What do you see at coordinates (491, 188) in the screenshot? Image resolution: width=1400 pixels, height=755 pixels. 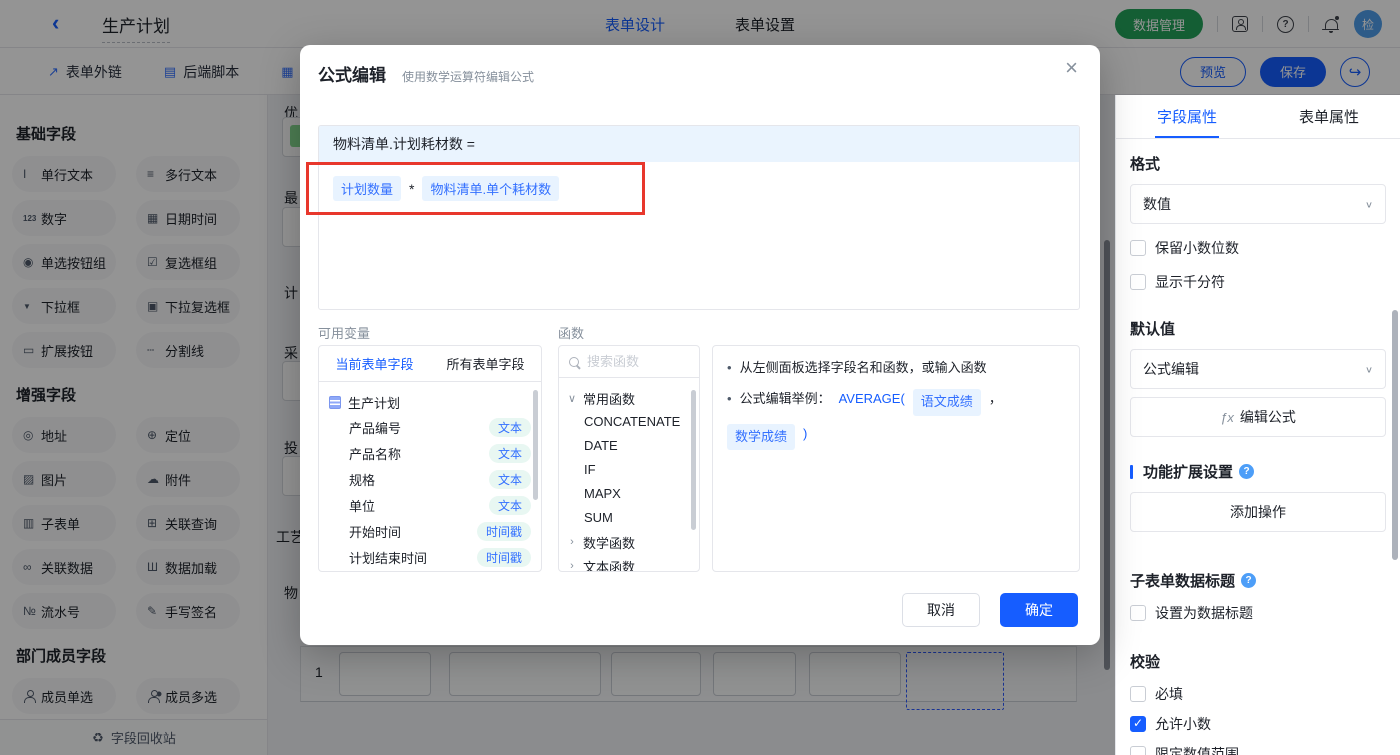 I see `formula-chip: 物料清单.单个耗材数` at bounding box center [491, 188].